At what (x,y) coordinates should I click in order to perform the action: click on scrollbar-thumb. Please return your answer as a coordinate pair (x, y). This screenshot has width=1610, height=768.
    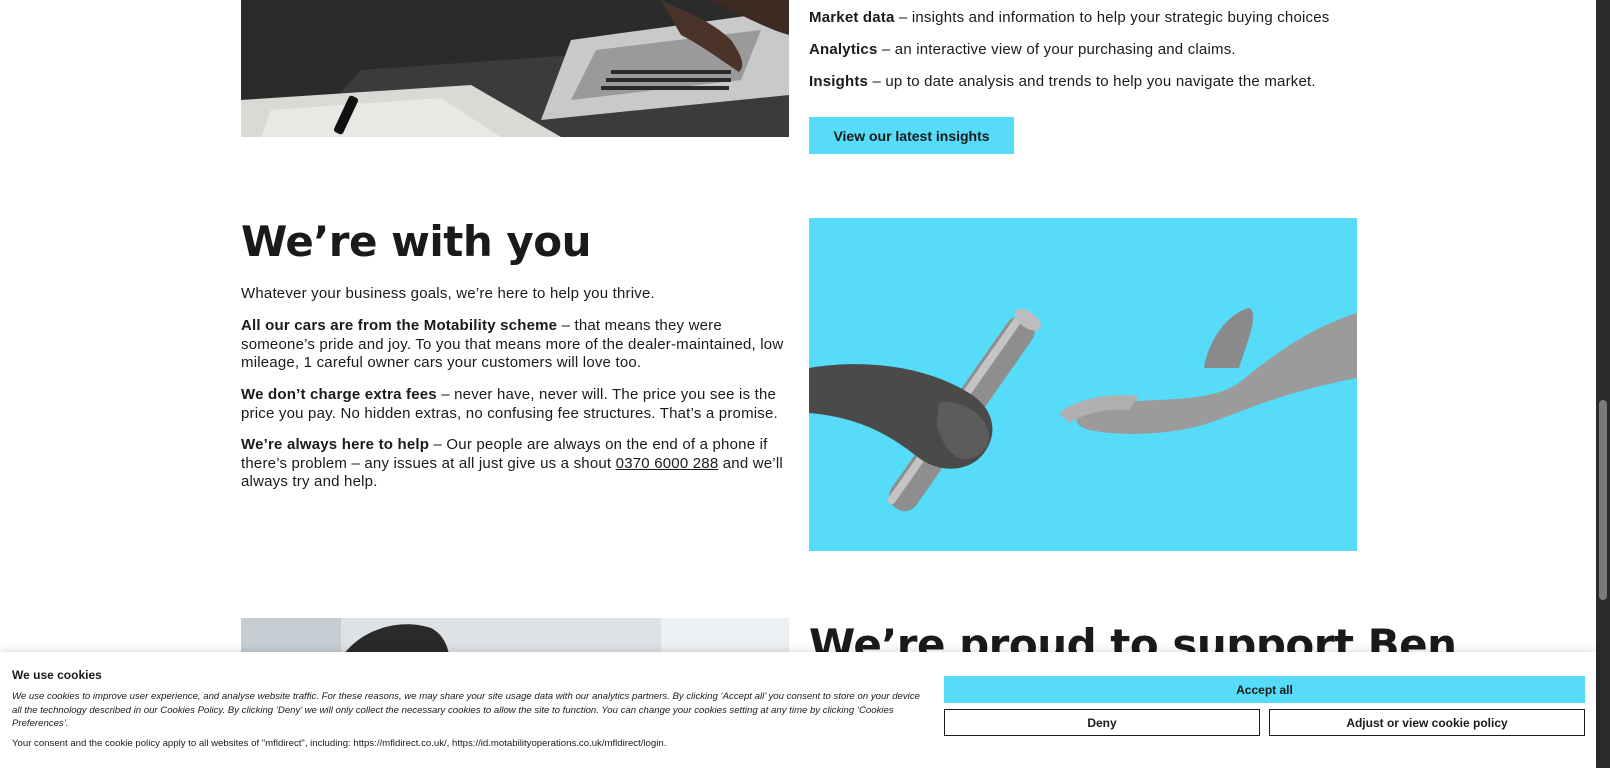
    Looking at the image, I should click on (1603, 500).